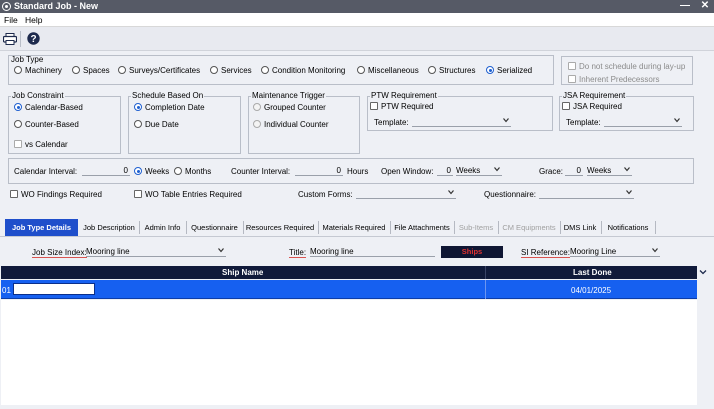 Image resolution: width=714 pixels, height=409 pixels. Describe the element at coordinates (632, 66) in the screenshot. I see `do-not-schedule-label: Do not schedule during lay-up` at that location.